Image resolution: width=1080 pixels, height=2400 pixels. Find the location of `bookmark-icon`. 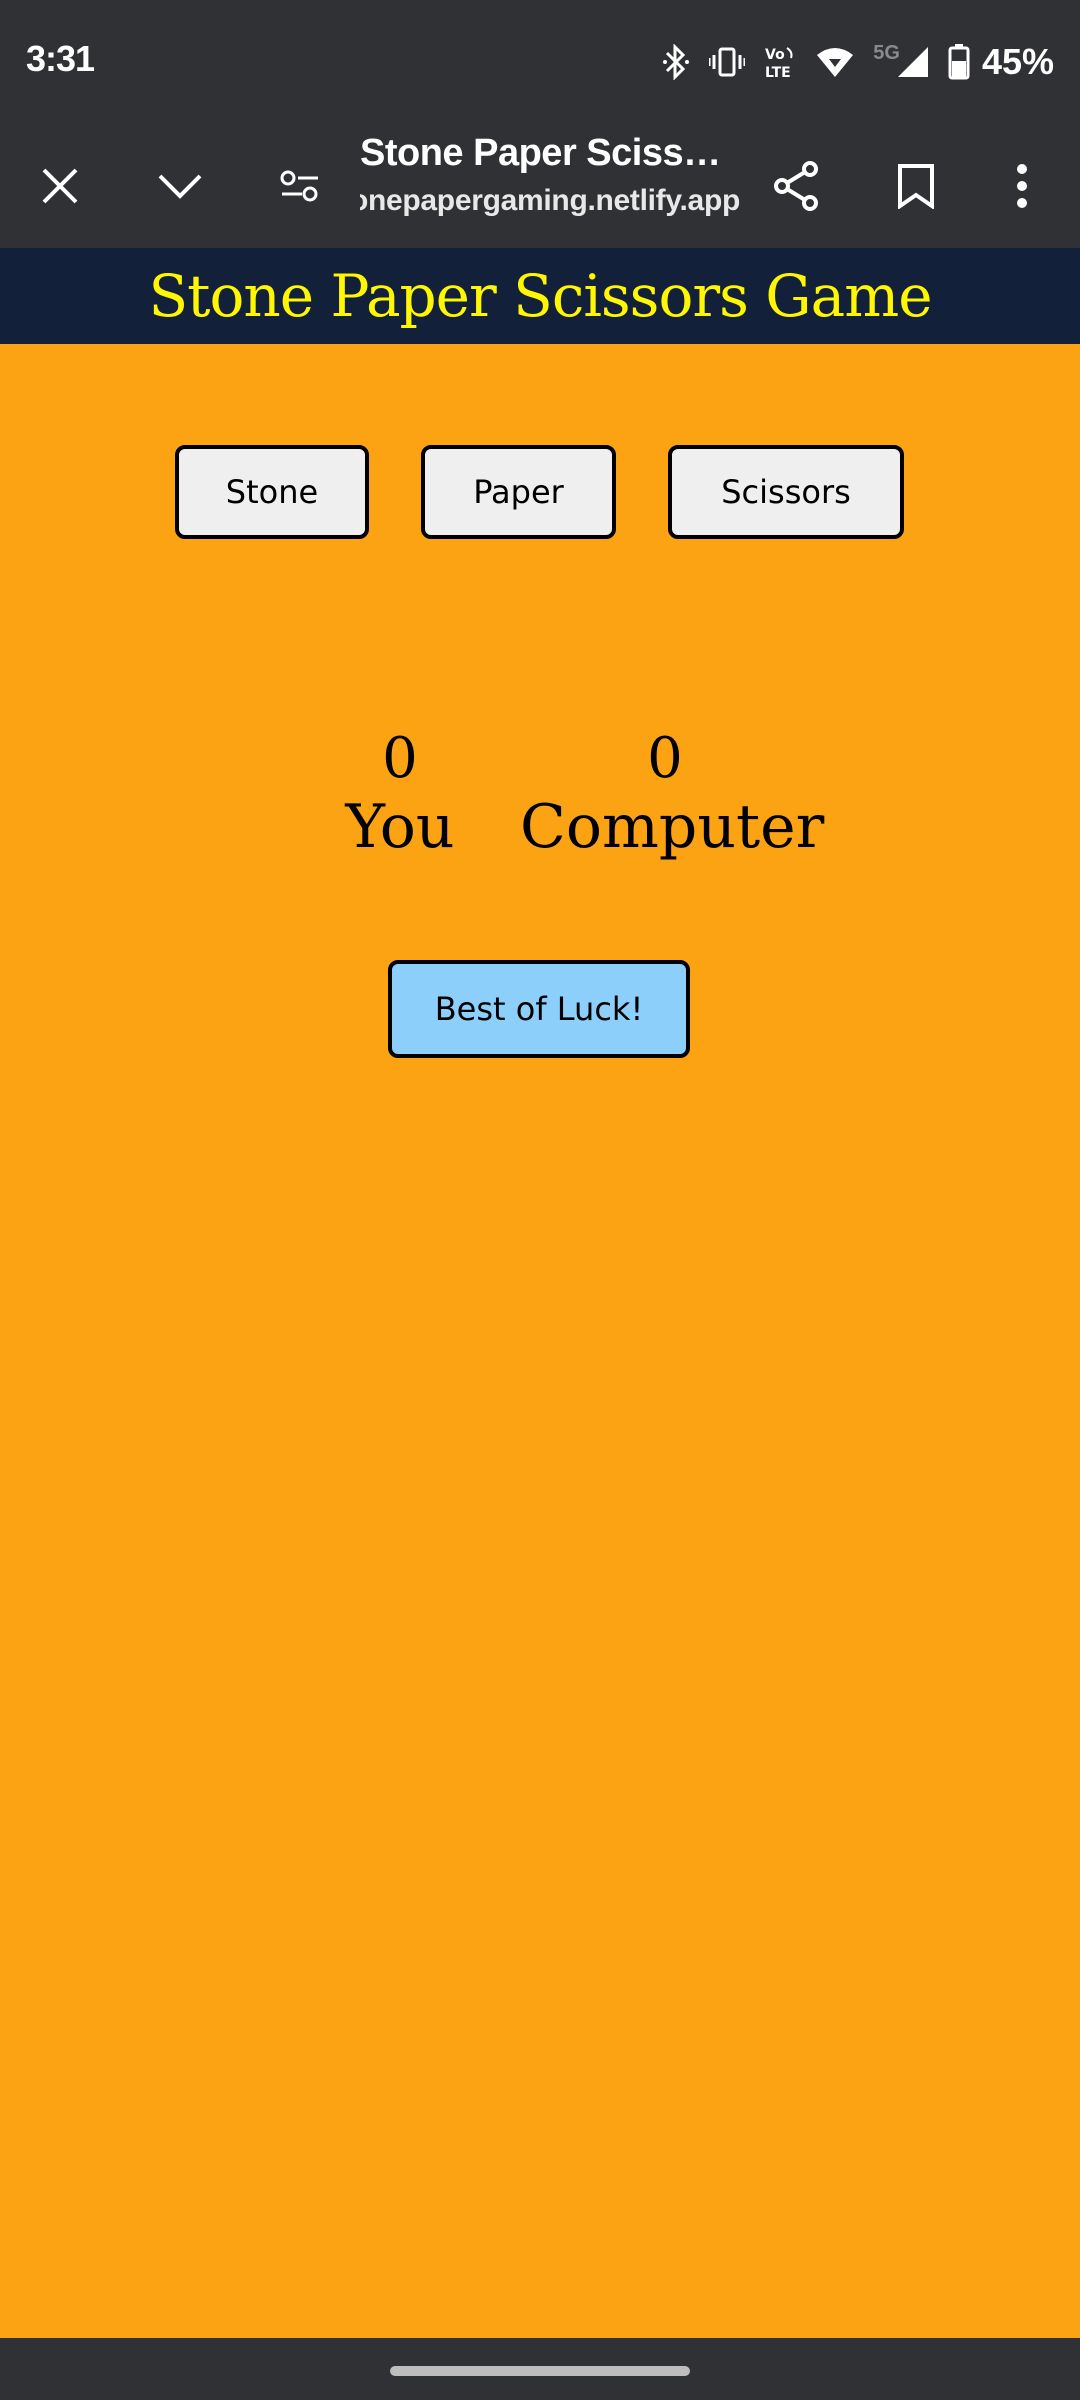

bookmark-icon is located at coordinates (916, 186).